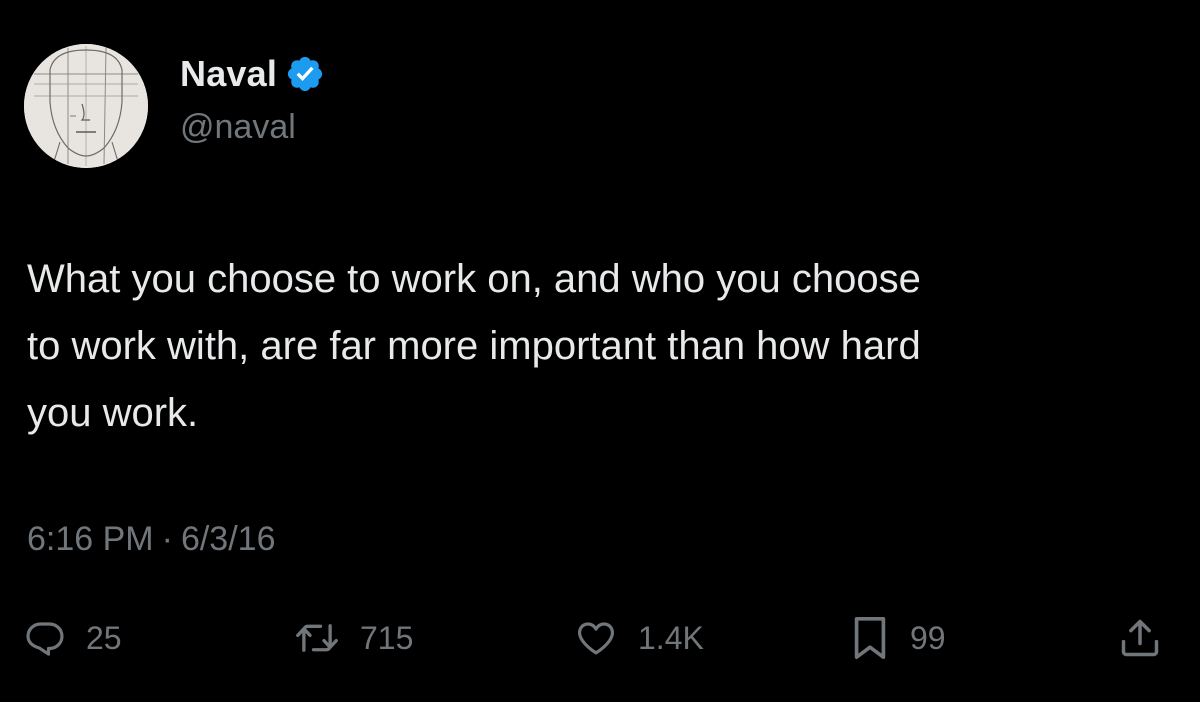 The height and width of the screenshot is (702, 1200). Describe the element at coordinates (104, 637) in the screenshot. I see `reply-count: 25` at that location.